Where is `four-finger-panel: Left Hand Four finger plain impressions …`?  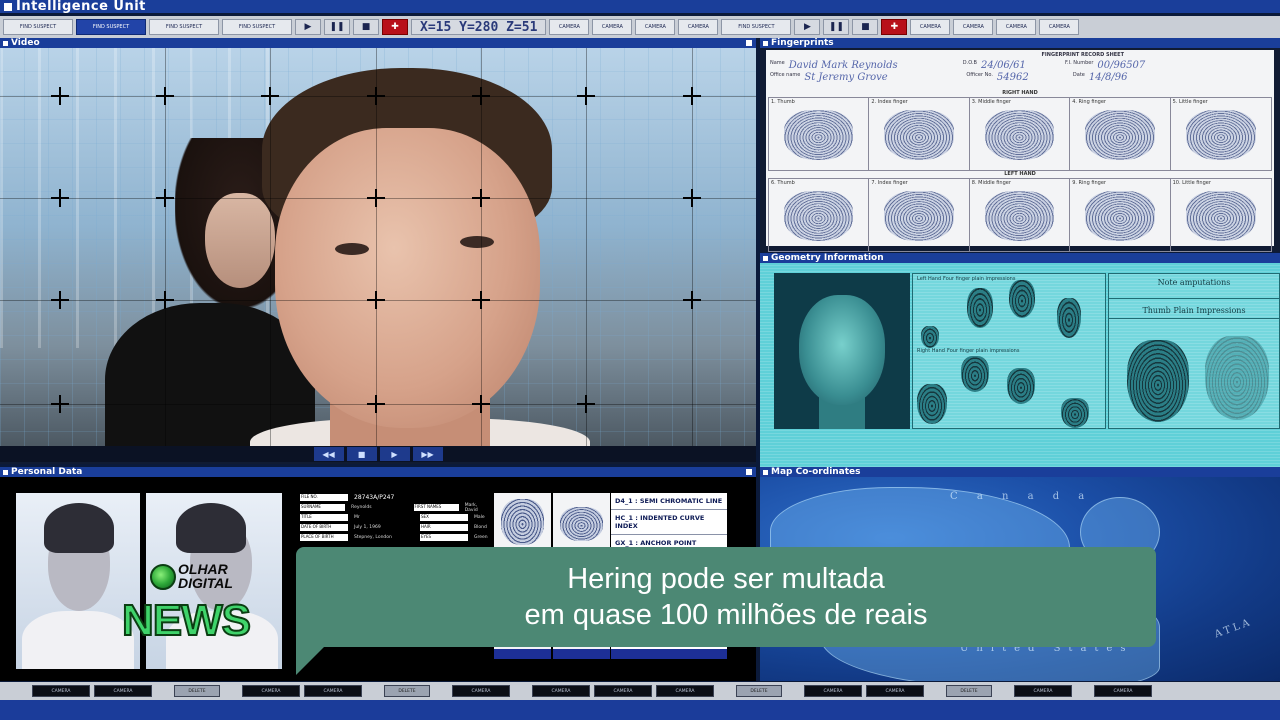 four-finger-panel: Left Hand Four finger plain impressions … is located at coordinates (1009, 351).